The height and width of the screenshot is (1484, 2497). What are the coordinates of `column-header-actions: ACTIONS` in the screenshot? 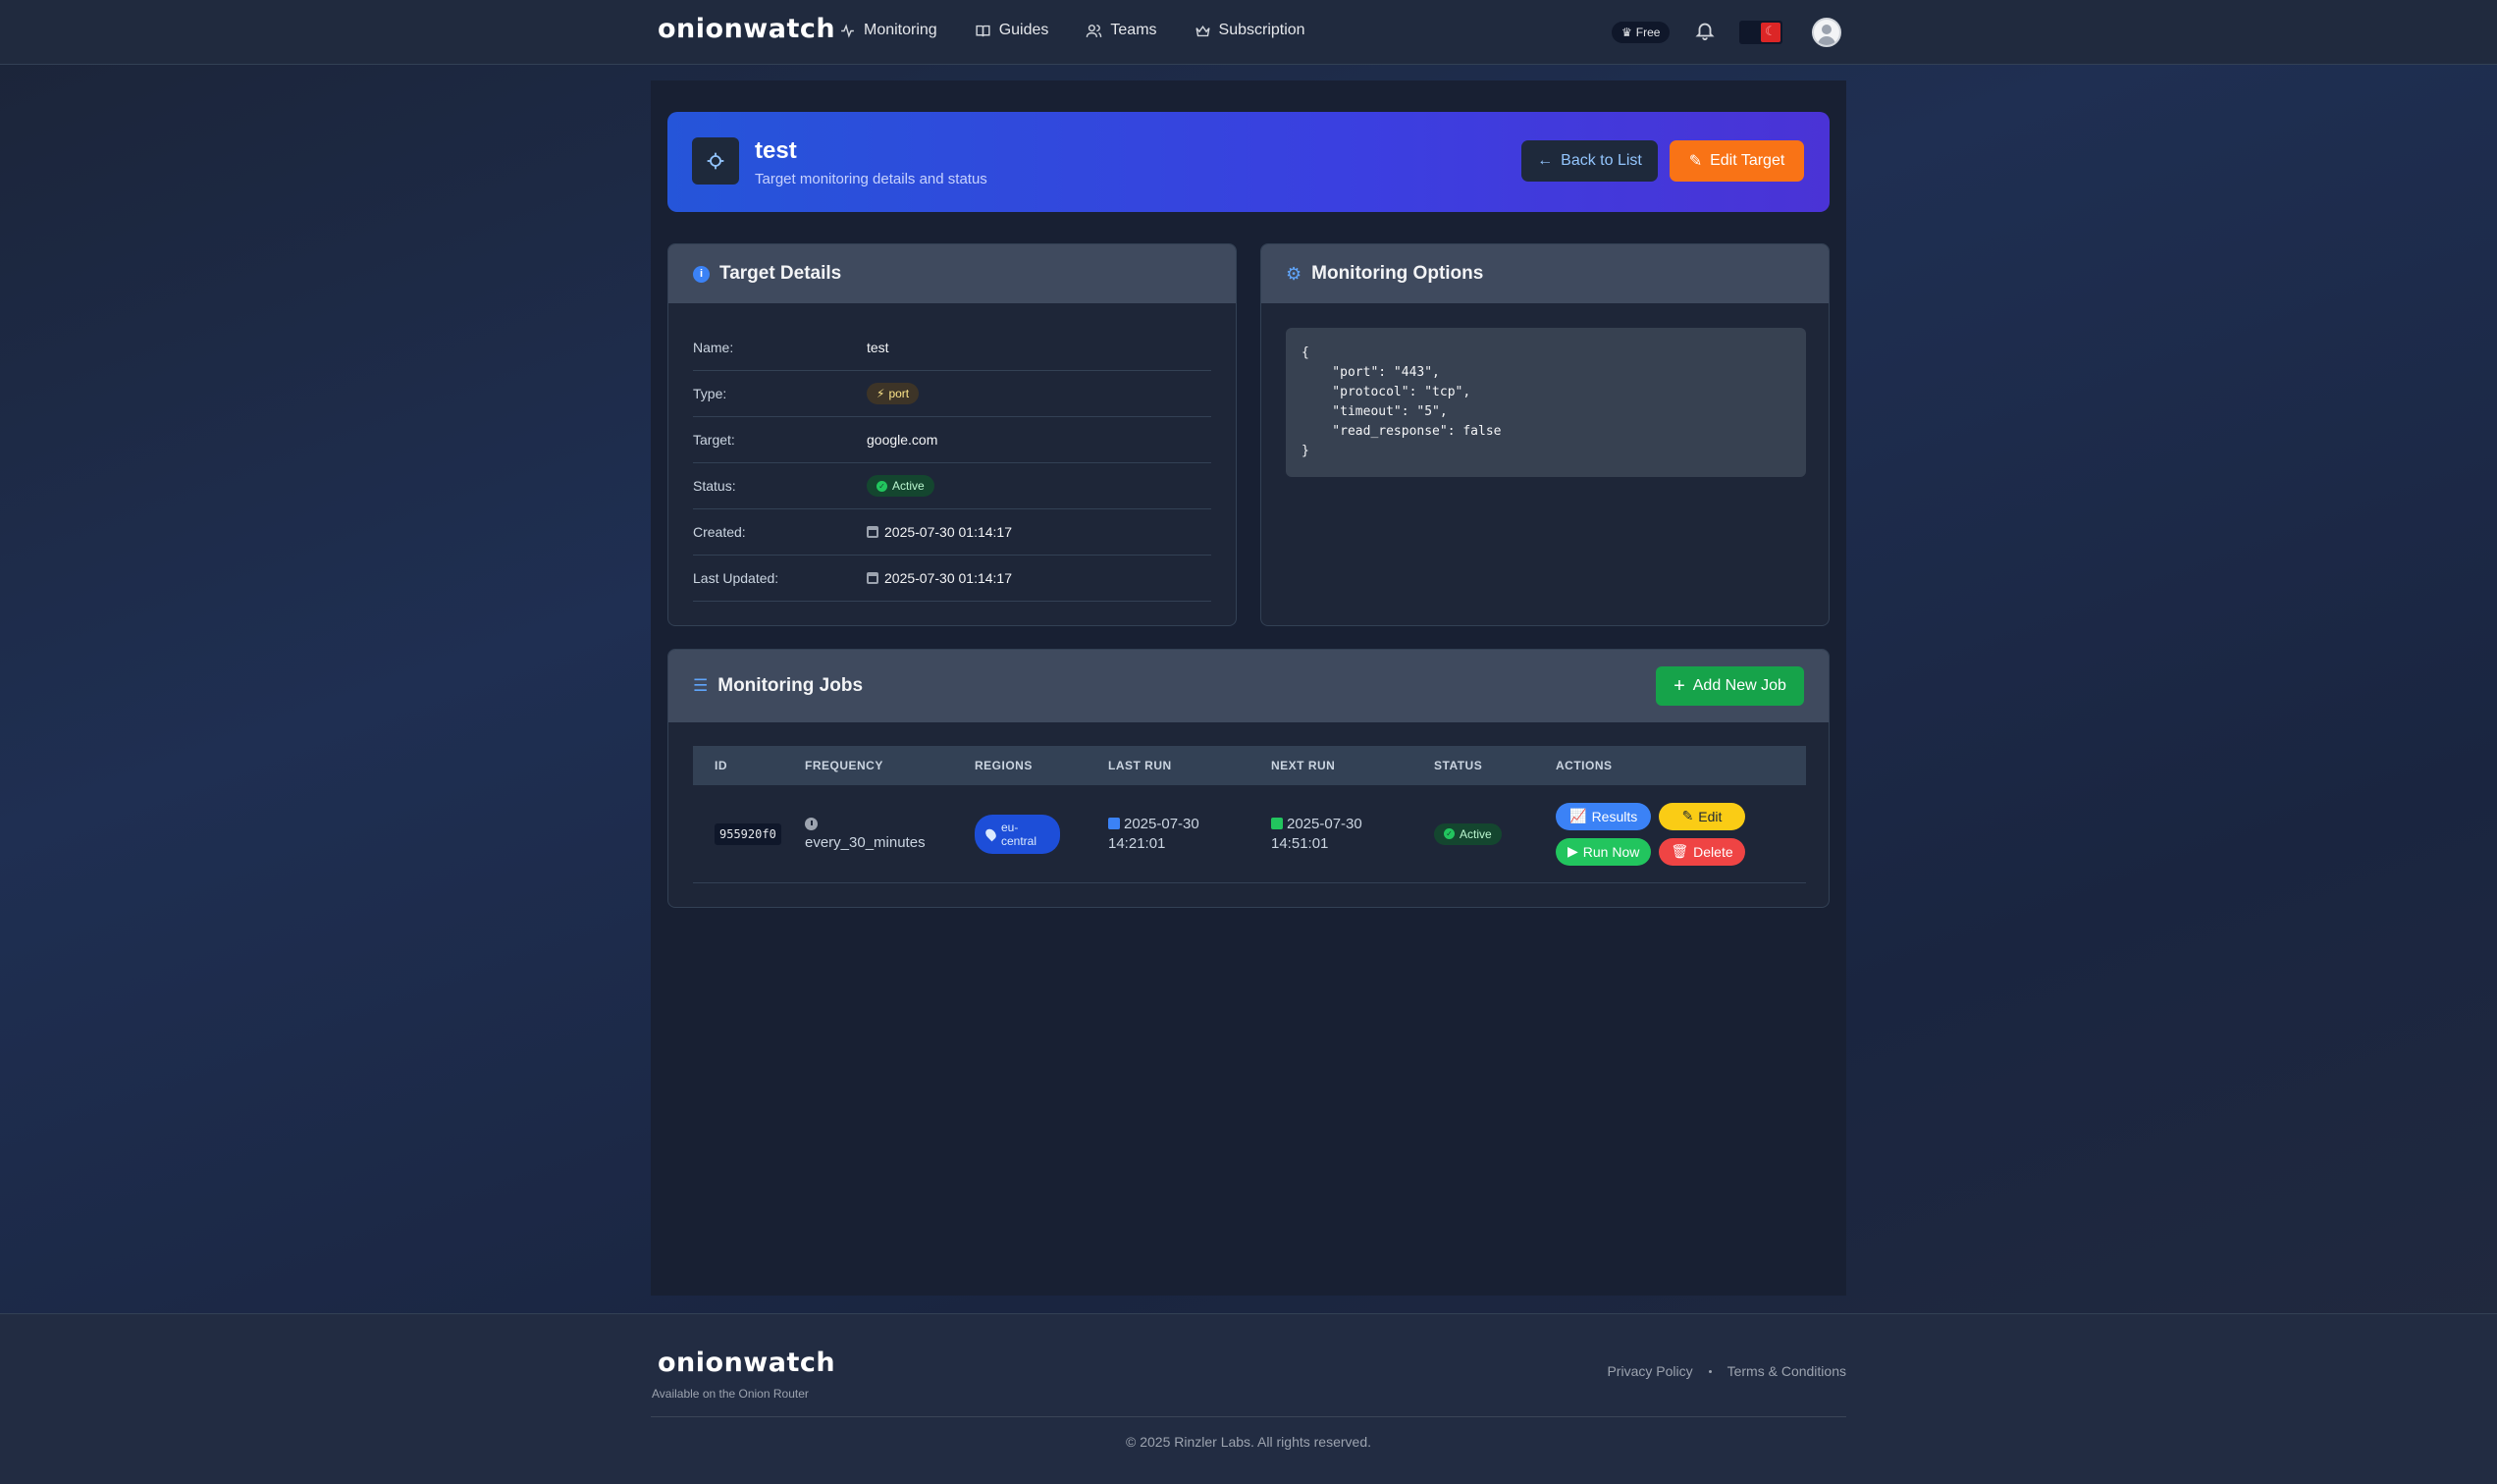 It's located at (1584, 765).